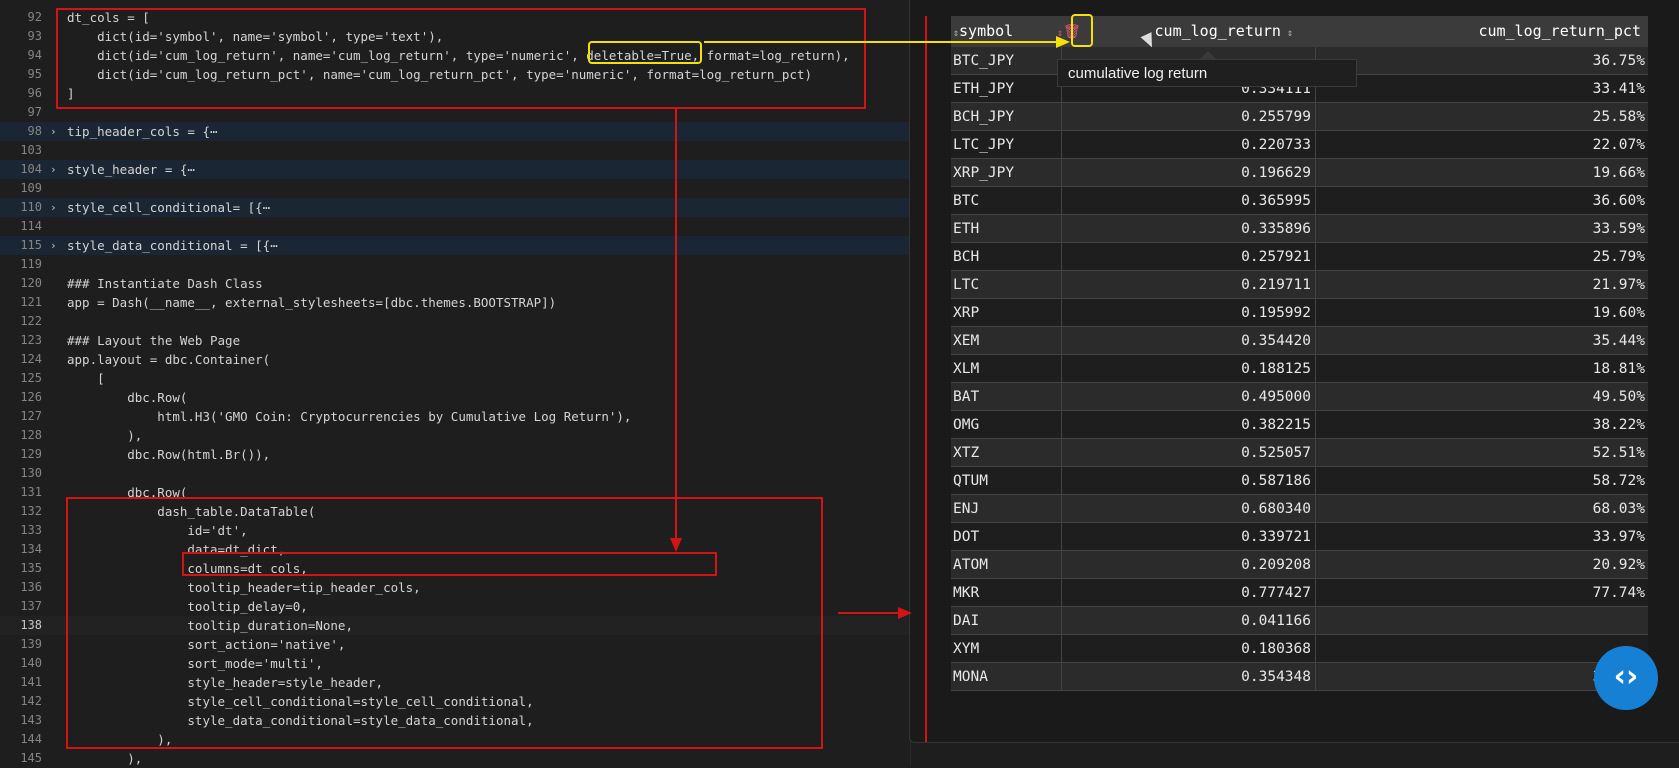 Image resolution: width=1679 pixels, height=768 pixels. I want to click on table-row: ENJ 0.680340 68.03%, so click(1299, 509).